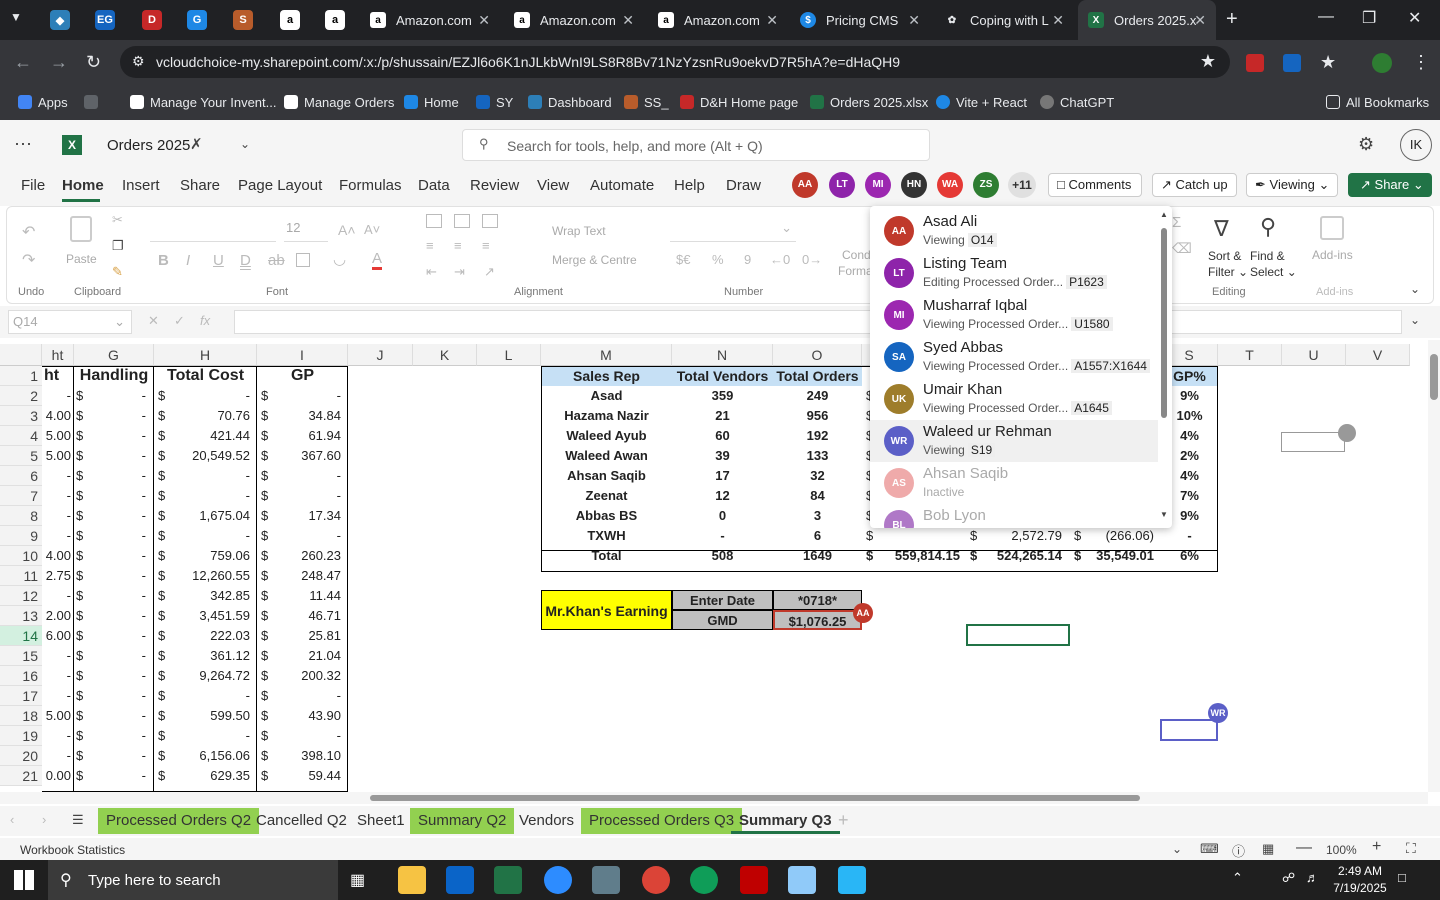 The image size is (1440, 900). What do you see at coordinates (1232, 19) in the screenshot?
I see `new-tab-icon: +` at bounding box center [1232, 19].